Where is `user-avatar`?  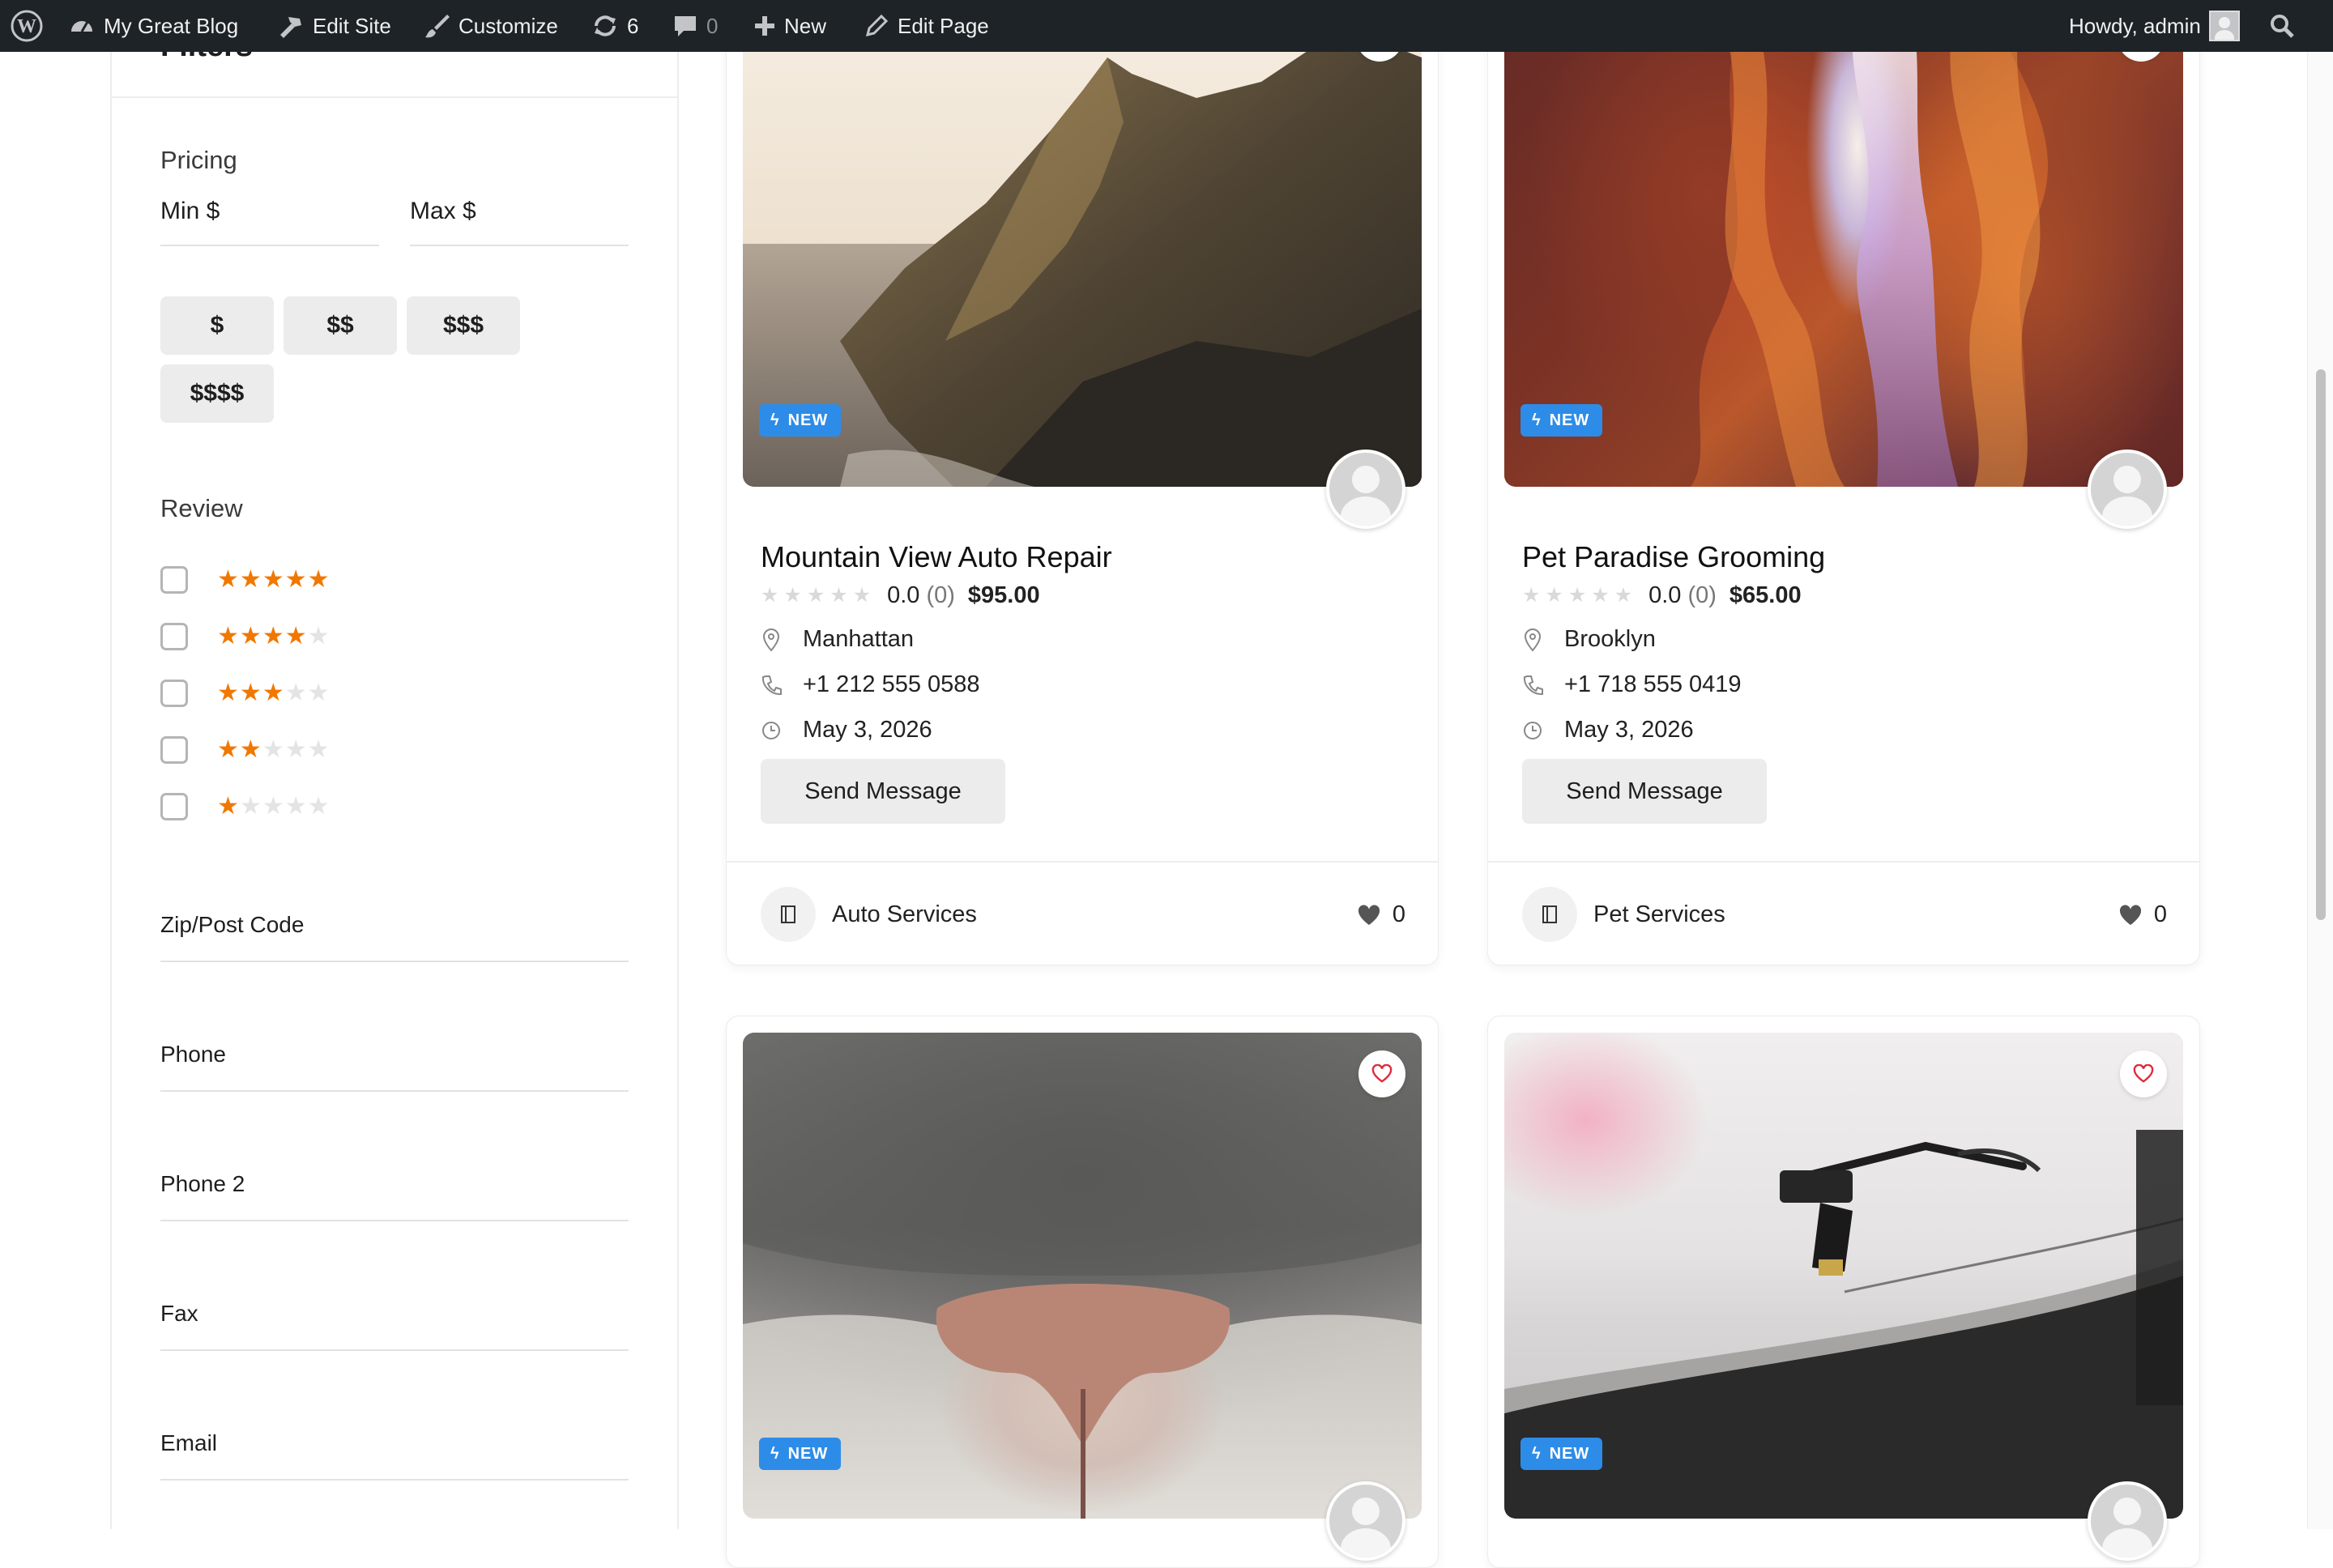 user-avatar is located at coordinates (2224, 26).